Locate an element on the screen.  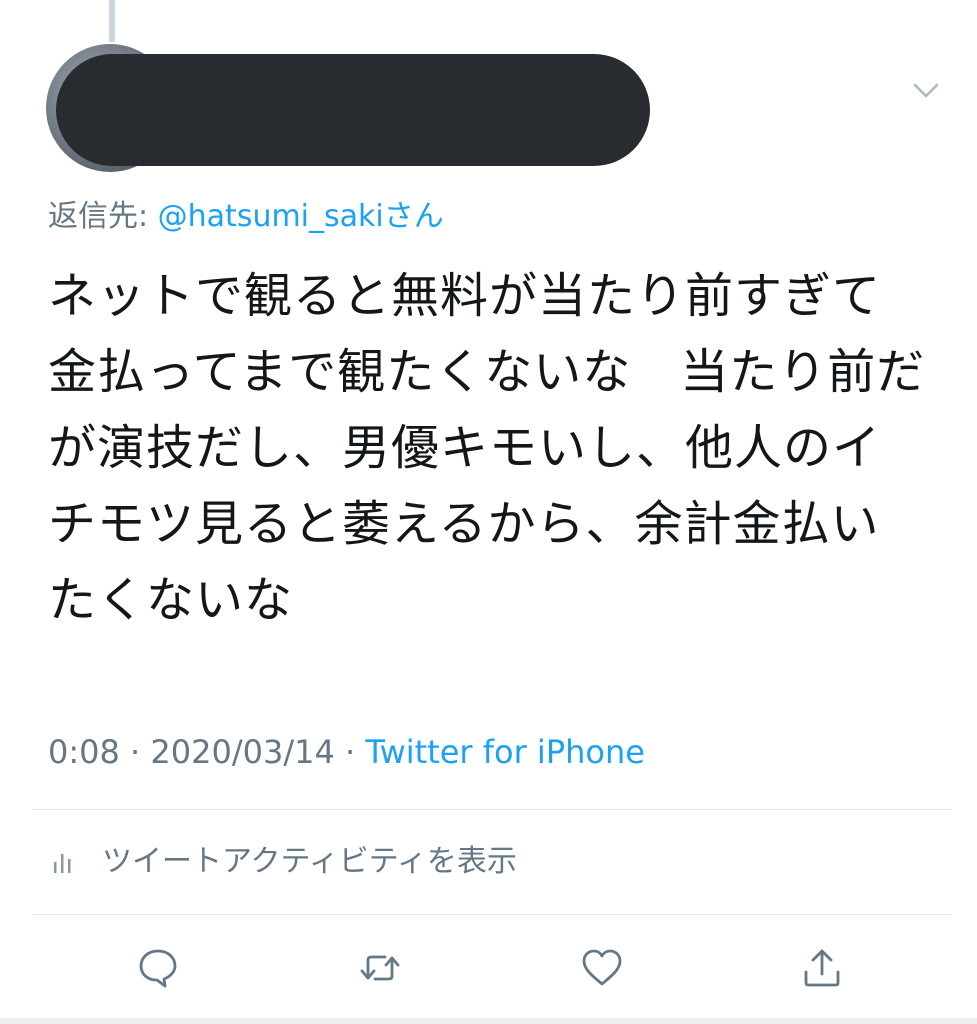
chevron-down-icon is located at coordinates (926, 90).